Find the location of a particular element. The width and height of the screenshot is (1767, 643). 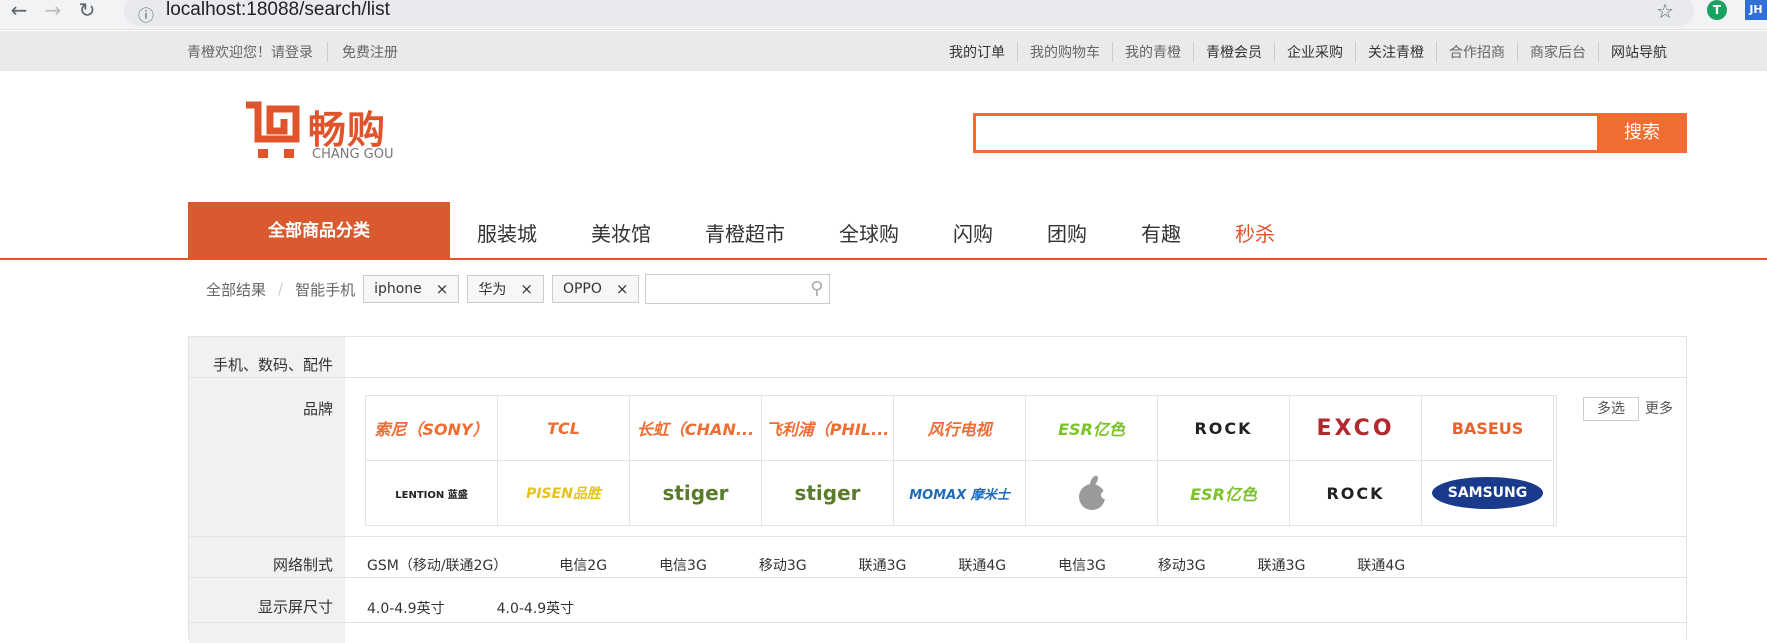

multi-select-button: 多选 is located at coordinates (1611, 409).